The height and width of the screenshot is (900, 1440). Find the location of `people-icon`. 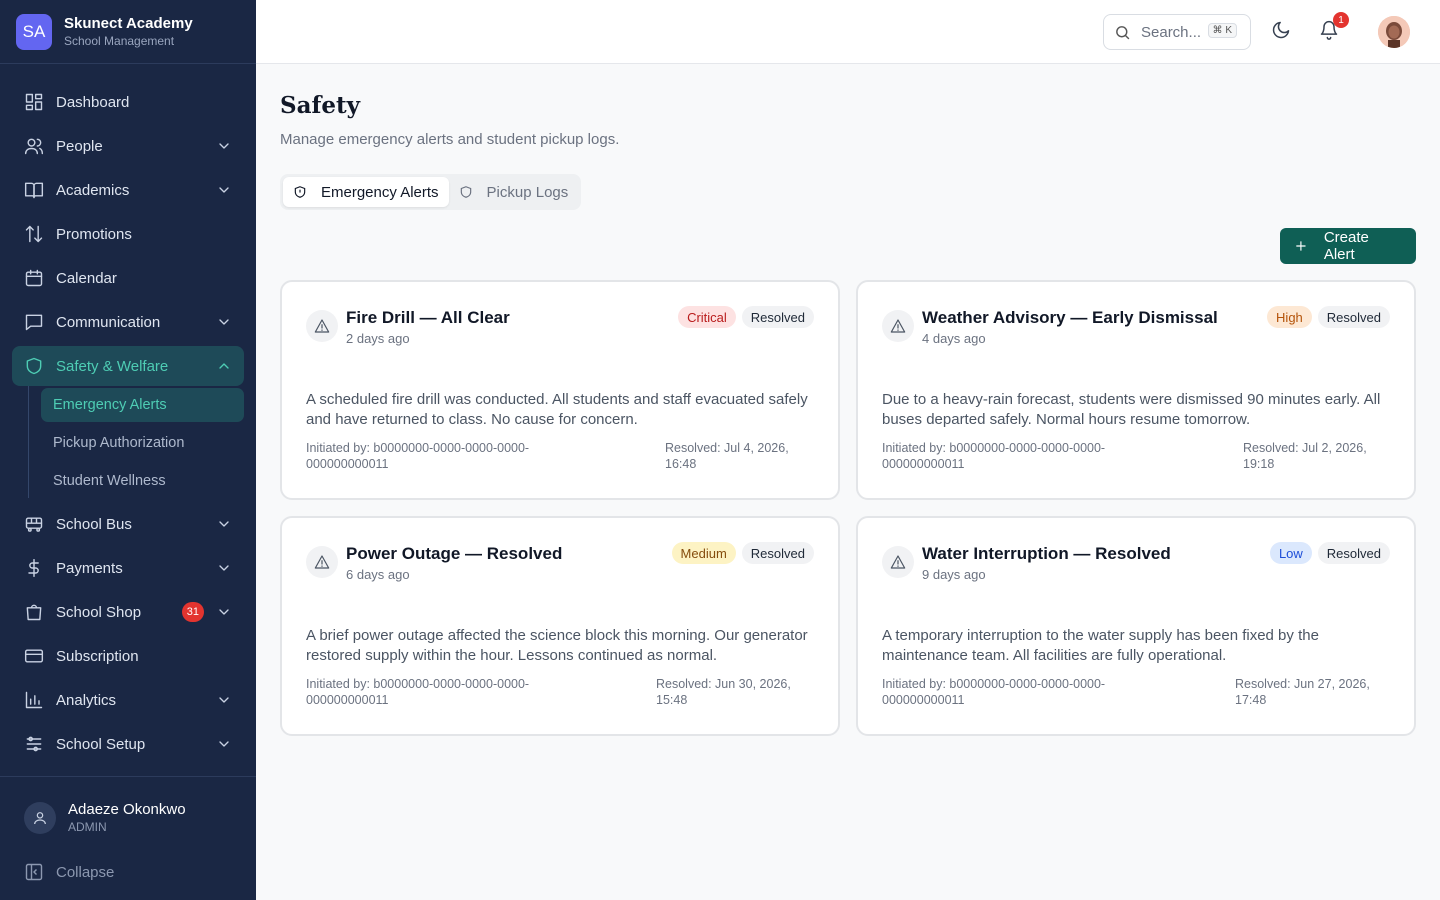

people-icon is located at coordinates (34, 146).